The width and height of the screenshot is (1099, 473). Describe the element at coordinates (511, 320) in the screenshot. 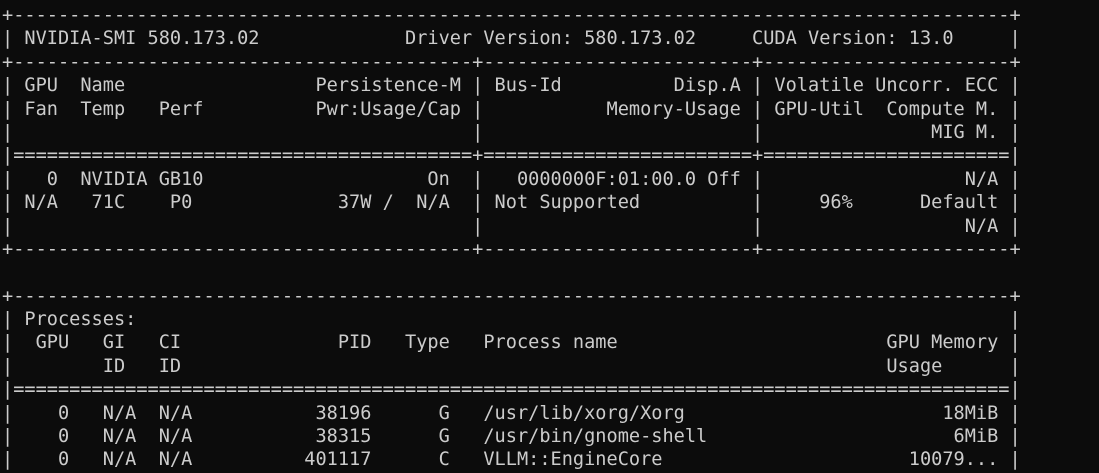

I see `processes-title: | Processes: |` at that location.